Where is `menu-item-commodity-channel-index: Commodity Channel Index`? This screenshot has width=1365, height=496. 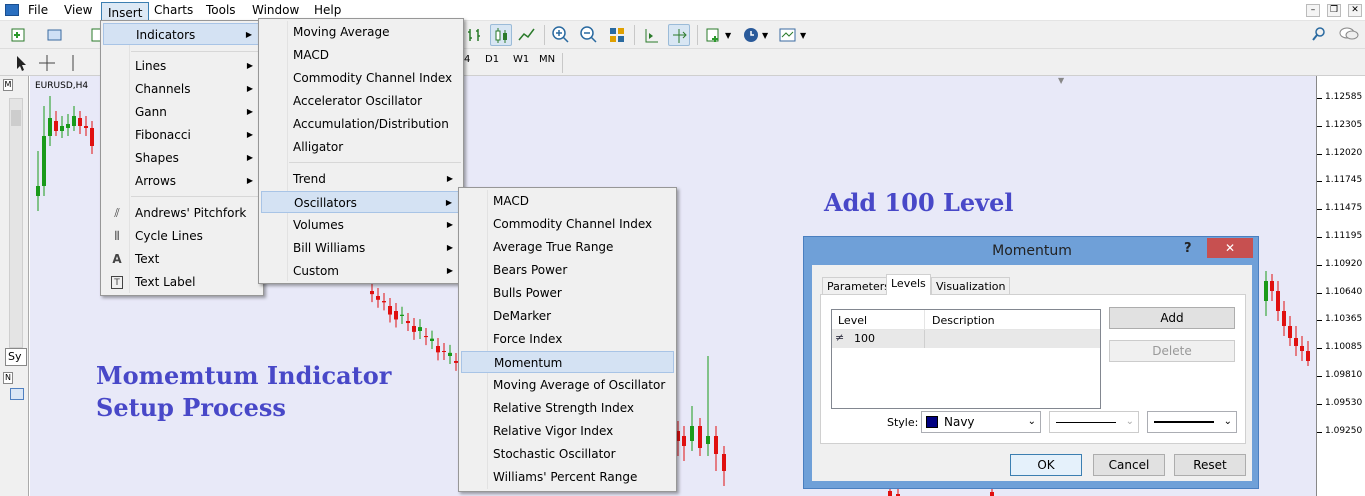 menu-item-commodity-channel-index: Commodity Channel Index is located at coordinates (361, 78).